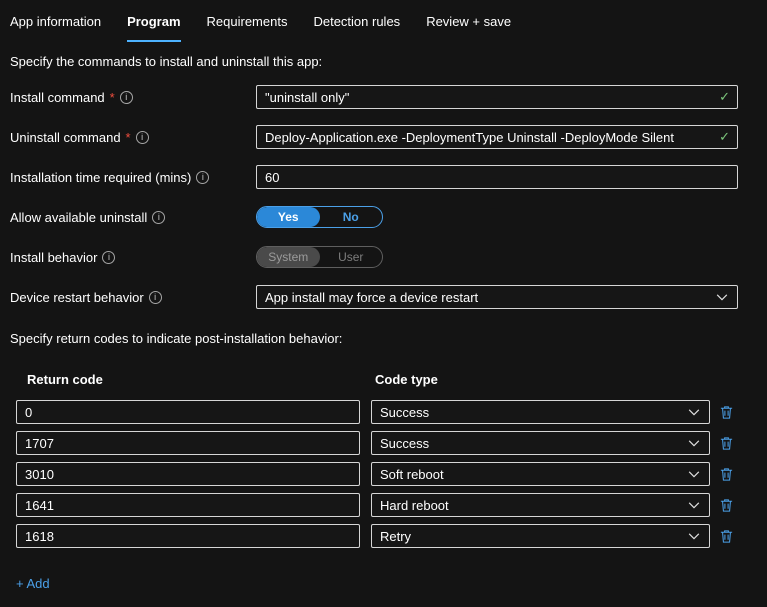  Describe the element at coordinates (412, 474) in the screenshot. I see `code-type-value: Soft reboot` at that location.